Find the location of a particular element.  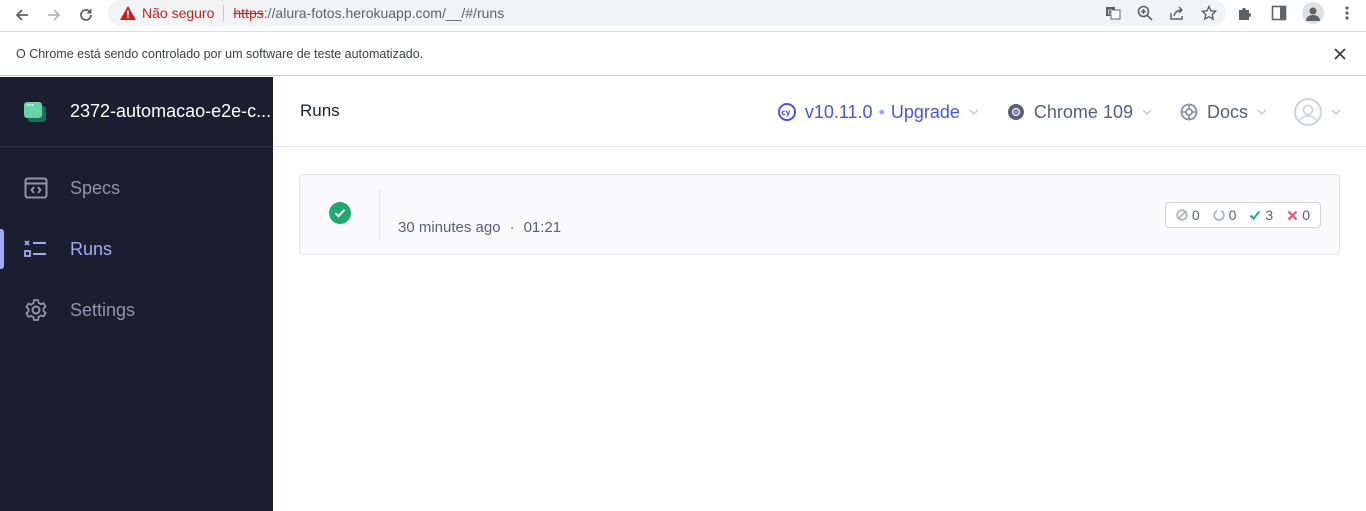

user-menu is located at coordinates (1318, 112).